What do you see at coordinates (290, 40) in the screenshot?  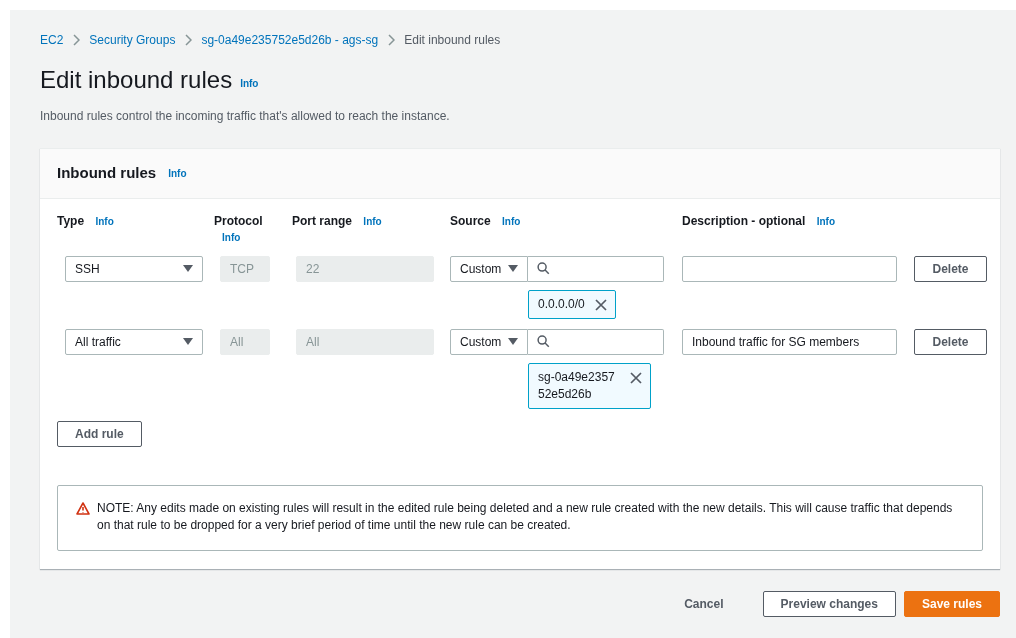 I see `breadcrumb-link: sg-0a49e235752e5d26b - ags-sg` at bounding box center [290, 40].